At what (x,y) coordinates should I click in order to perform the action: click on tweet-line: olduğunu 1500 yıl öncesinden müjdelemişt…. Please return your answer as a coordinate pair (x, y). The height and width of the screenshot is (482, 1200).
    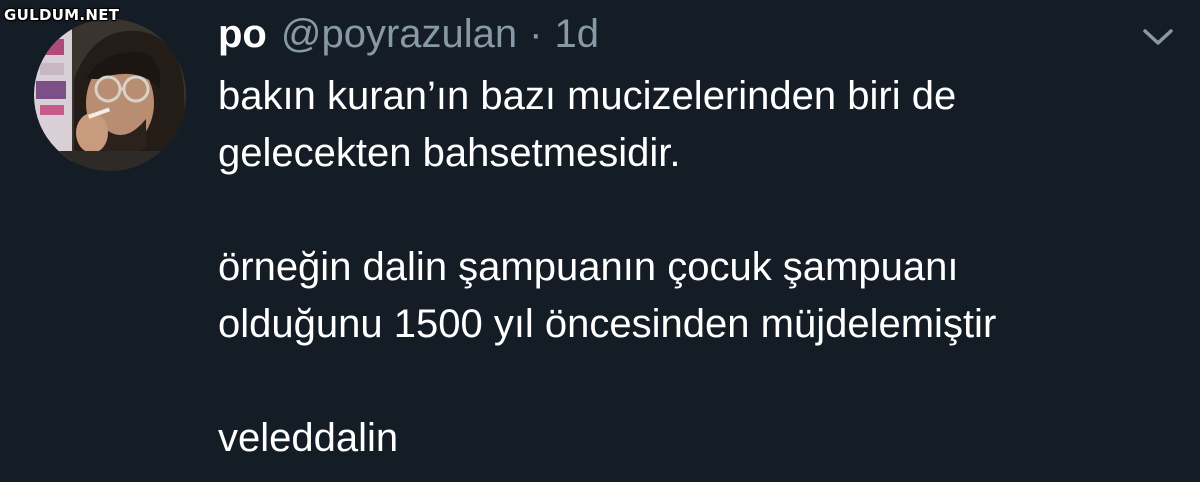
    Looking at the image, I should click on (607, 324).